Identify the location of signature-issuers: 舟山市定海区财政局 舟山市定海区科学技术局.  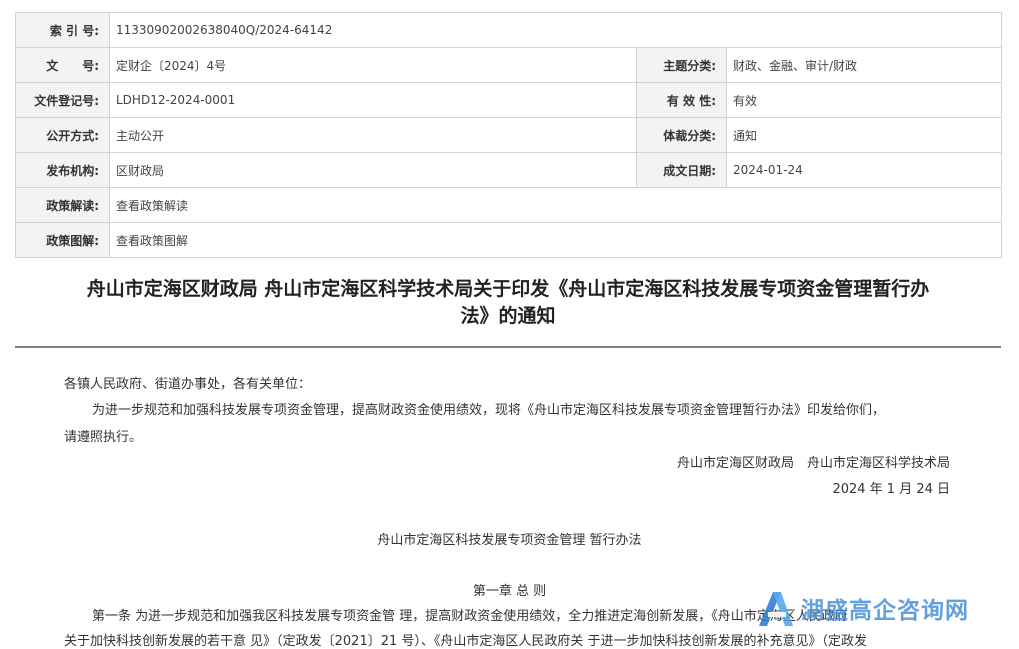
(813, 463).